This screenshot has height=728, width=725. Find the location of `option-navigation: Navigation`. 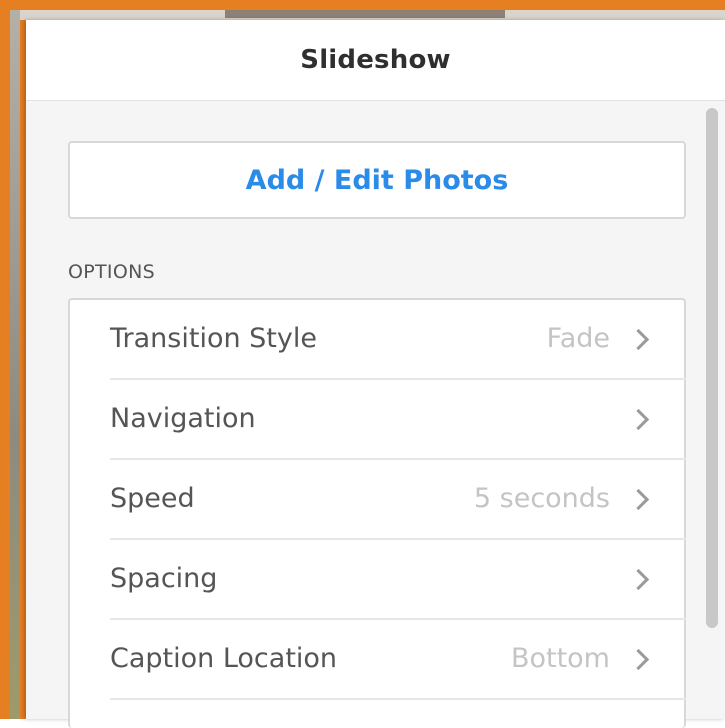

option-navigation: Navigation is located at coordinates (398, 420).